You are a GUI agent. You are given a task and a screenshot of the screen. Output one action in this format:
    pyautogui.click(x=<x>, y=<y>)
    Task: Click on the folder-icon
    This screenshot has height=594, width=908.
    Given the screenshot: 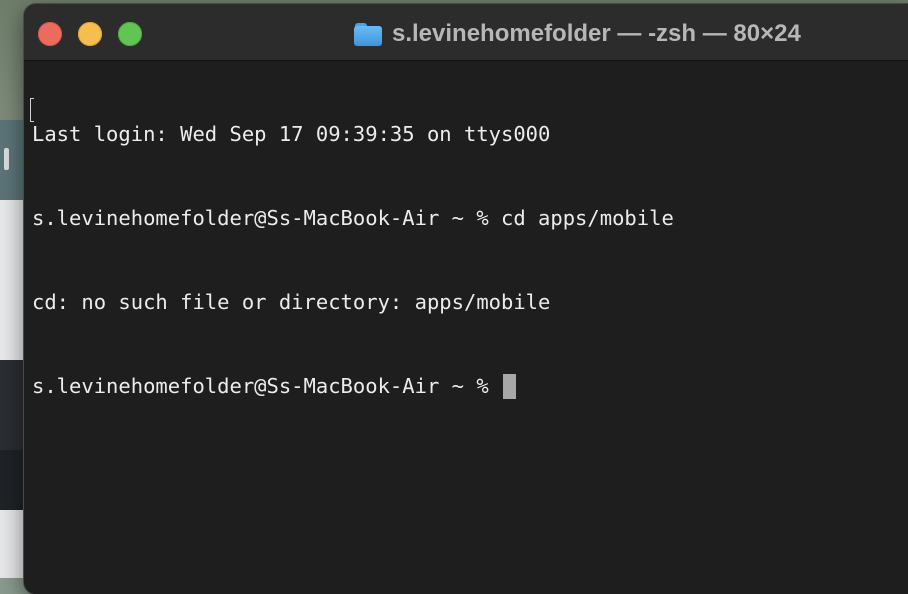 What is the action you would take?
    pyautogui.click(x=368, y=34)
    